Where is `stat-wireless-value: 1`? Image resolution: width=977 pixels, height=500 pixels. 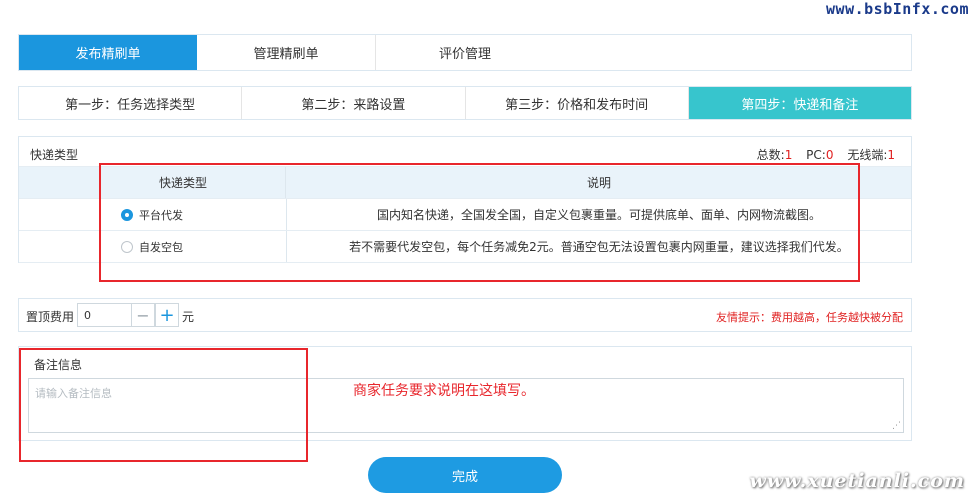 stat-wireless-value: 1 is located at coordinates (891, 155).